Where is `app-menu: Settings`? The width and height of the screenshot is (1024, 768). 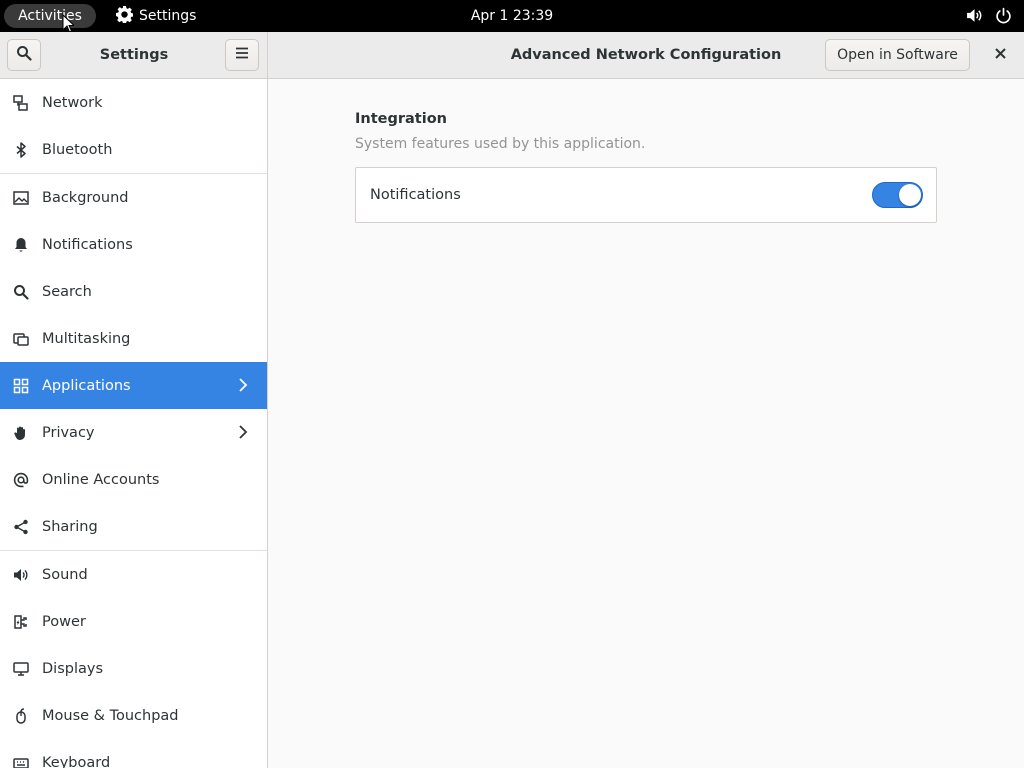 app-menu: Settings is located at coordinates (156, 16).